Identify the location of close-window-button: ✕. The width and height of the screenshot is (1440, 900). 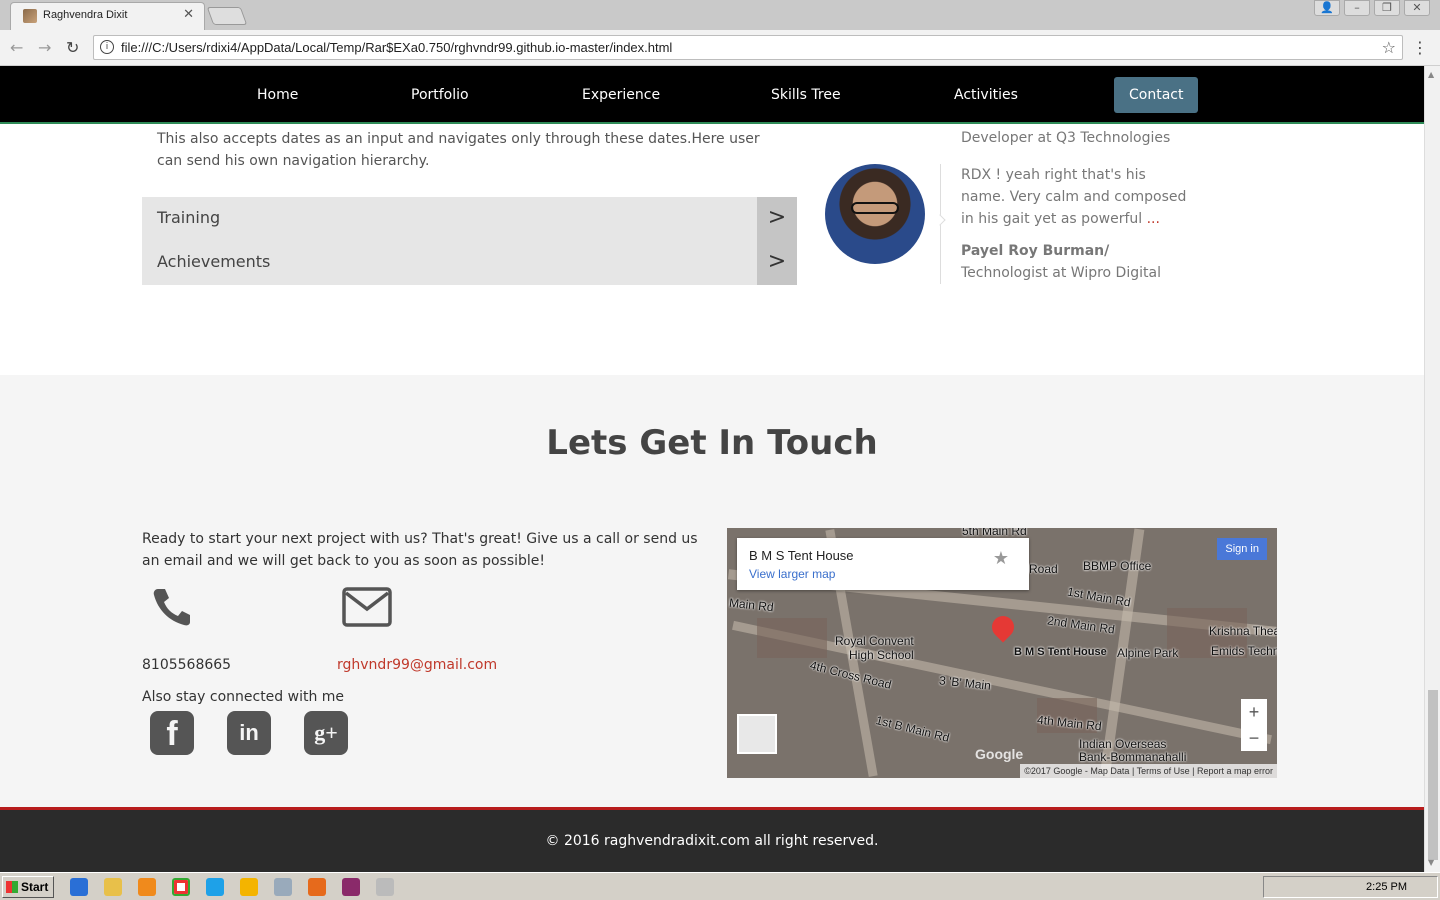
(1417, 8).